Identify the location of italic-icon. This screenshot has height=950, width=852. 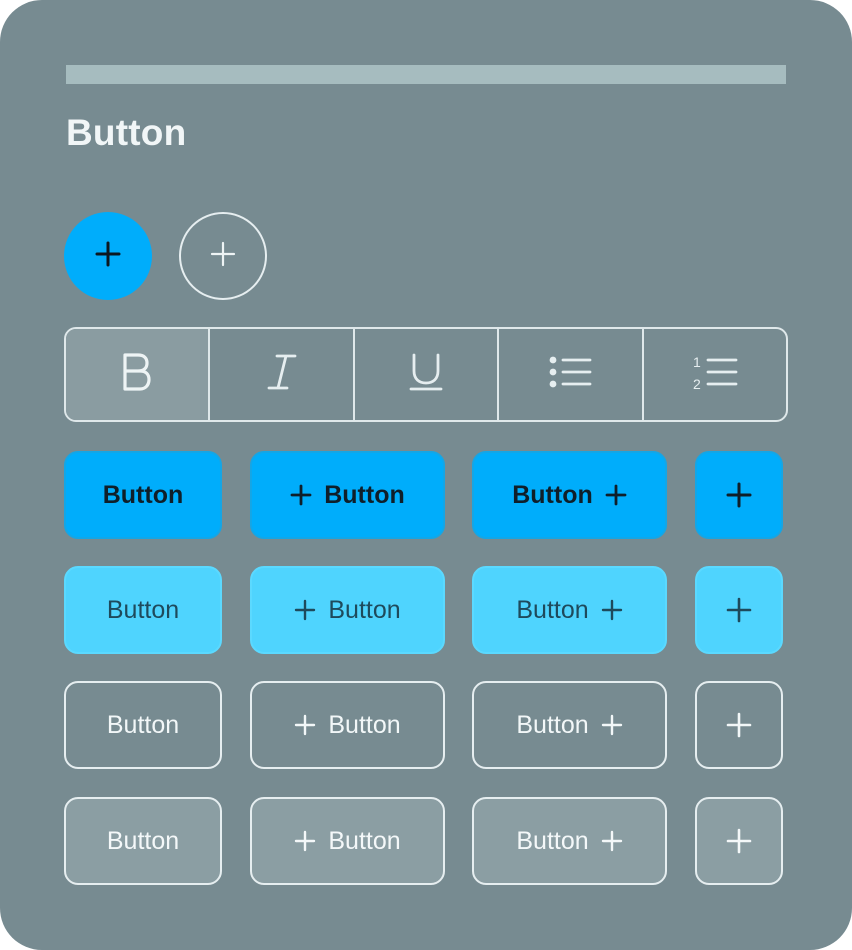
(282, 374).